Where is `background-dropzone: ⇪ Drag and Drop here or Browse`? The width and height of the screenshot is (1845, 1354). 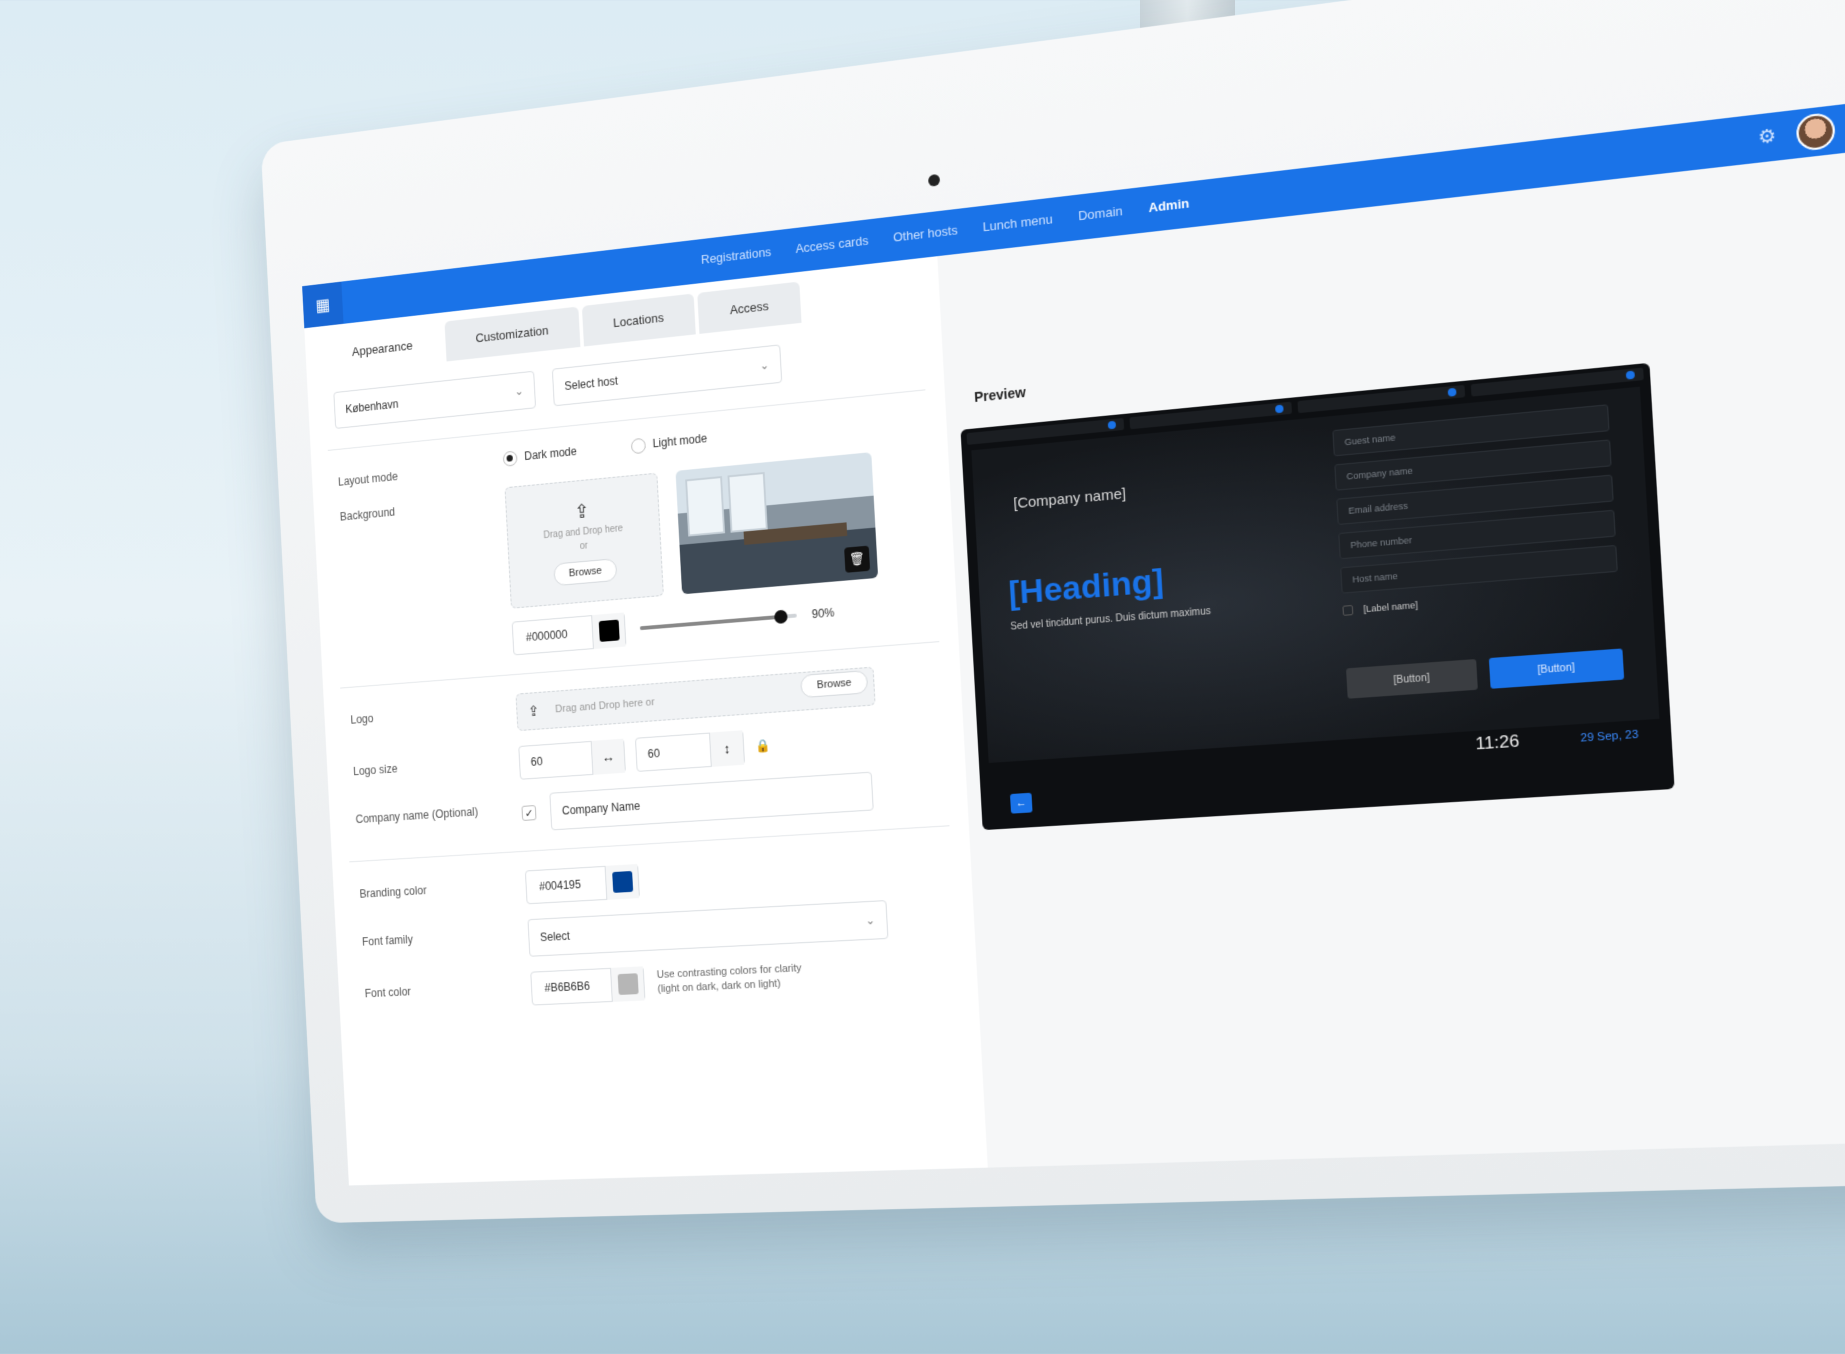 background-dropzone: ⇪ Drag and Drop here or Browse is located at coordinates (584, 540).